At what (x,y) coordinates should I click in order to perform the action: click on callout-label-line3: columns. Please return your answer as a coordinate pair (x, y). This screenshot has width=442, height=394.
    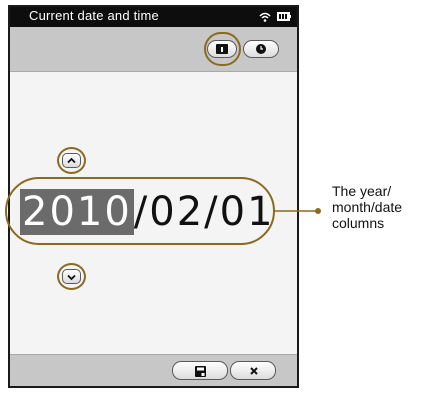
    Looking at the image, I should click on (358, 223).